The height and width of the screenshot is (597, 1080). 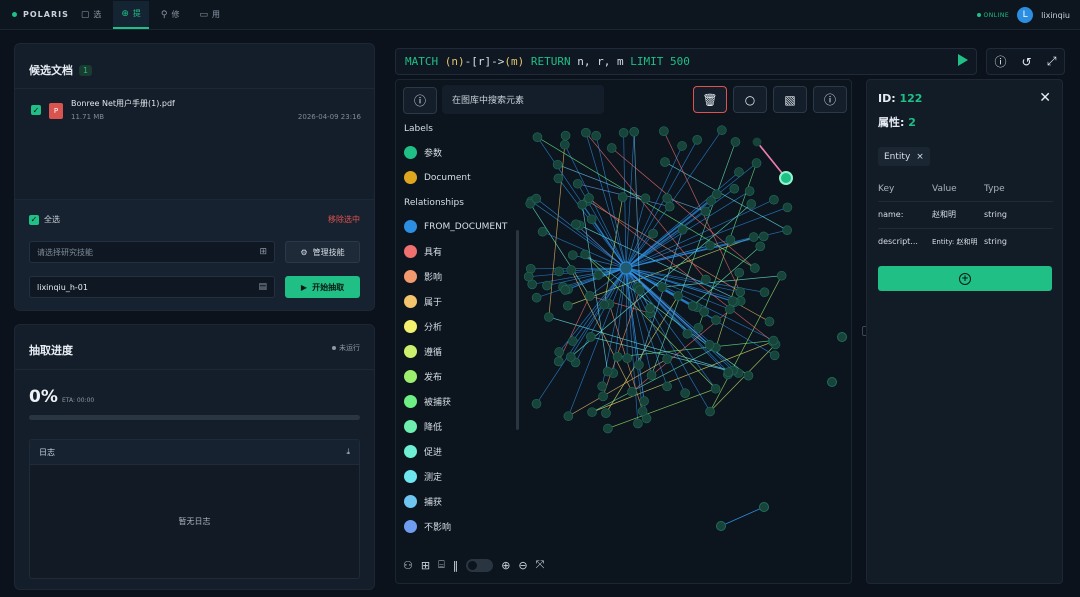 I want to click on skill-select: 请选择研究技能 ⊞, so click(x=152, y=252).